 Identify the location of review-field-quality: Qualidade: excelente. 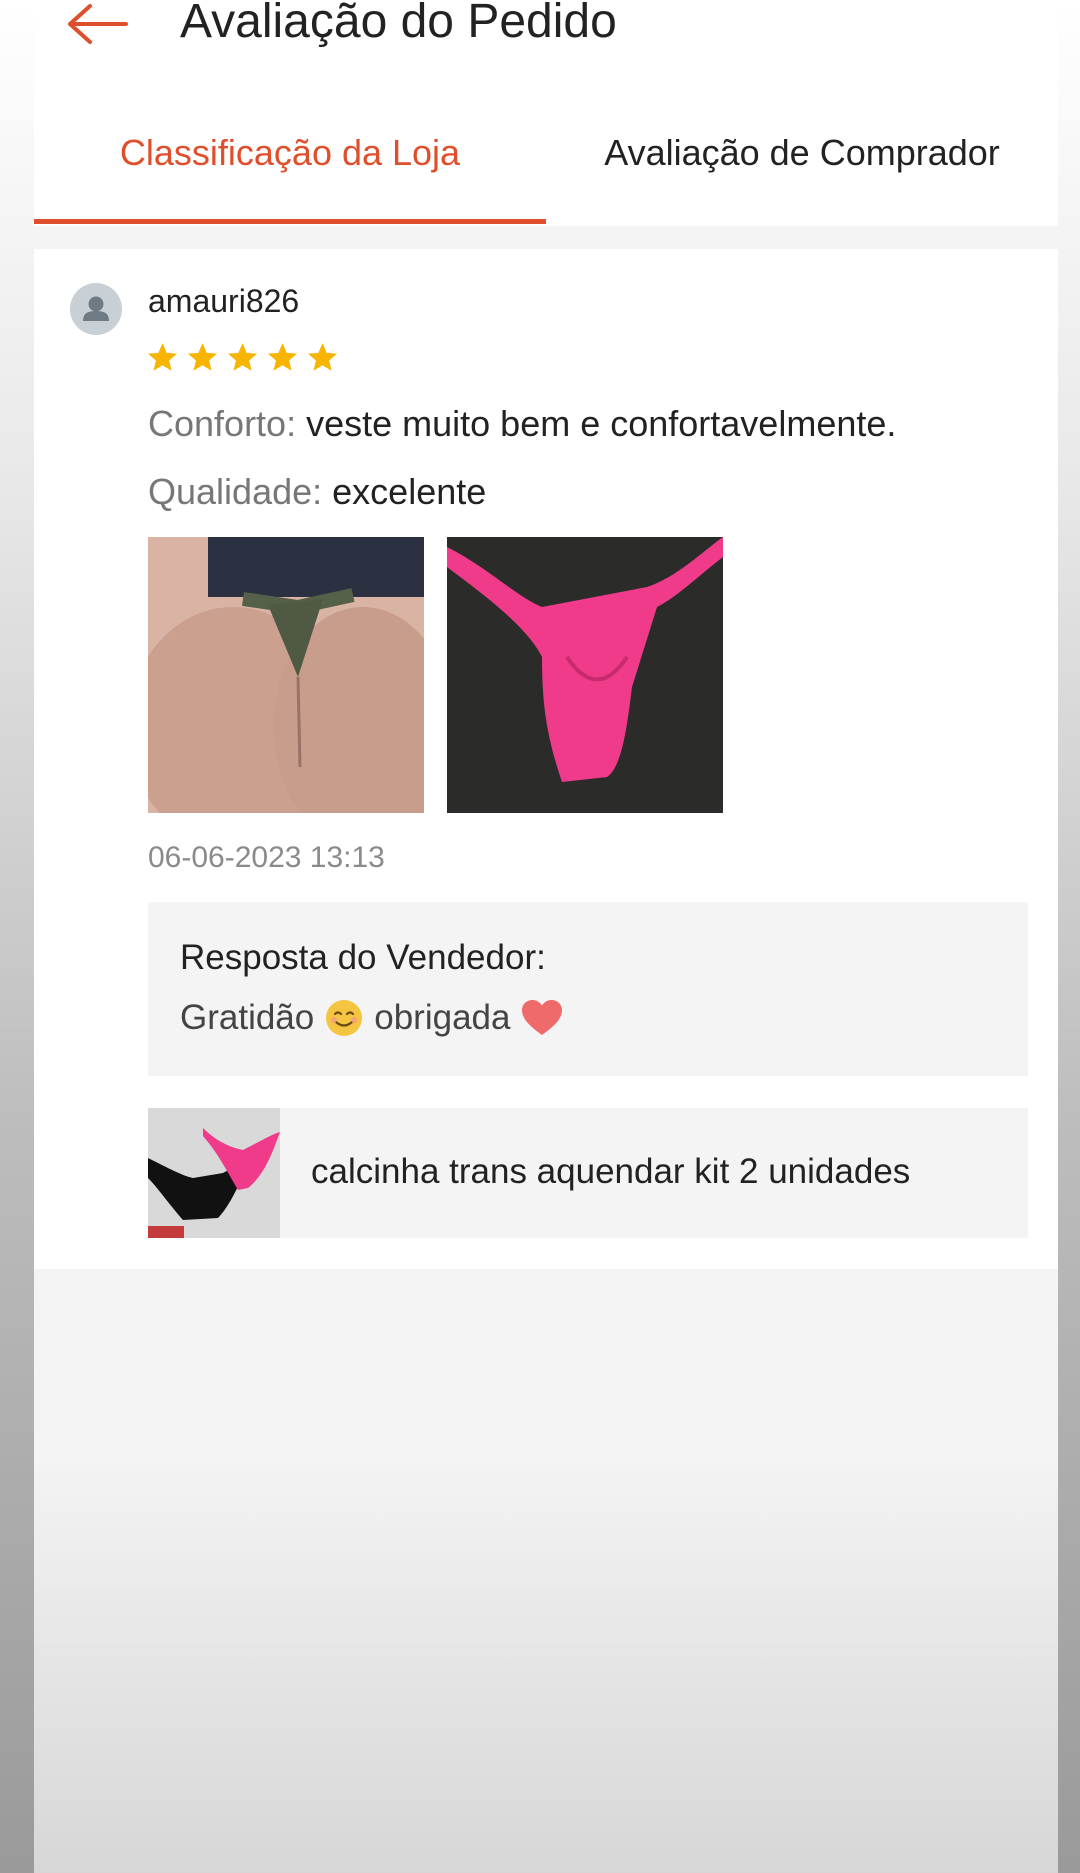
(317, 492).